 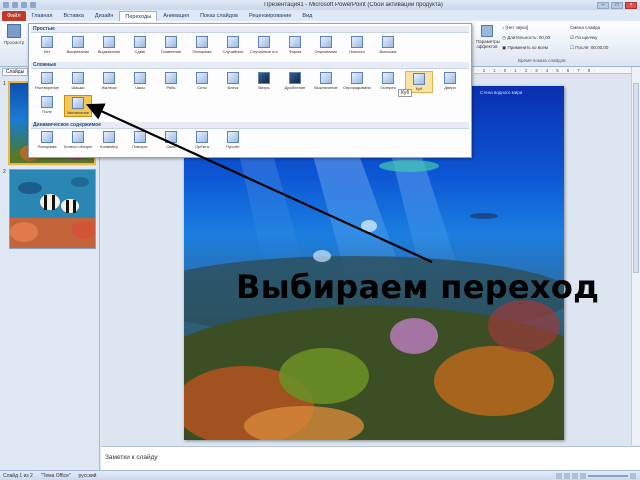 What do you see at coordinates (233, 87) in the screenshot?
I see `transition-label: Блеск` at bounding box center [233, 87].